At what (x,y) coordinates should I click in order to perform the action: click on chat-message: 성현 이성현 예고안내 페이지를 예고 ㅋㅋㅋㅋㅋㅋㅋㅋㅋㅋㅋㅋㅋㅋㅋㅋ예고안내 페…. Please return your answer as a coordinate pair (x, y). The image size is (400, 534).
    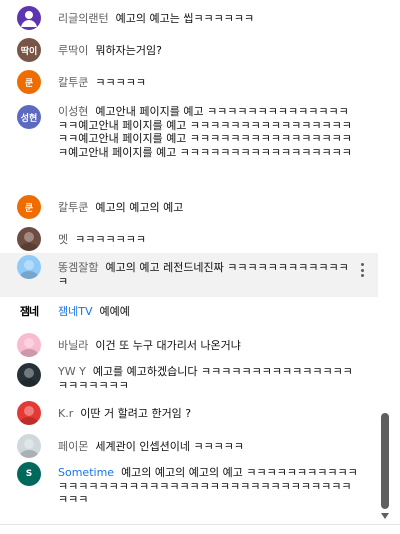
    Looking at the image, I should click on (189, 142).